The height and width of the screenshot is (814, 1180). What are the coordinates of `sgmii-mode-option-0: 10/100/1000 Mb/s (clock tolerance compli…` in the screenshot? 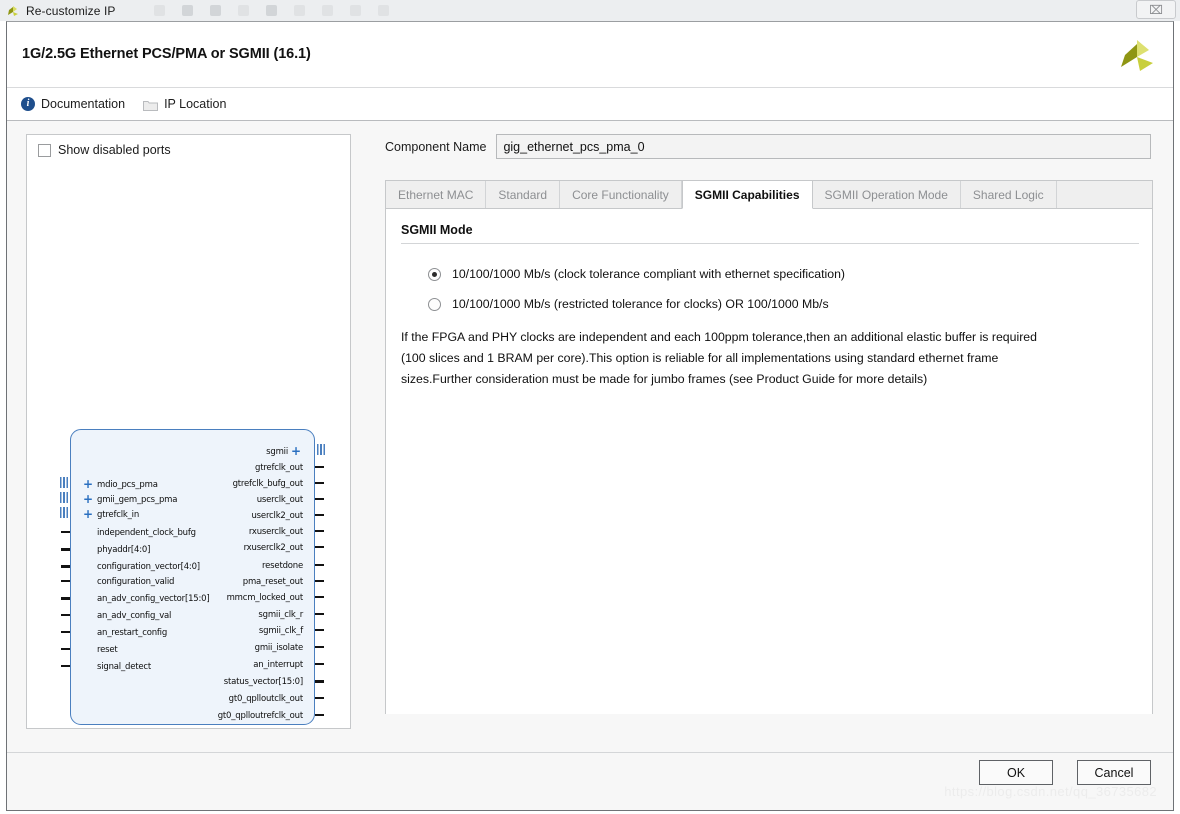 It's located at (636, 274).